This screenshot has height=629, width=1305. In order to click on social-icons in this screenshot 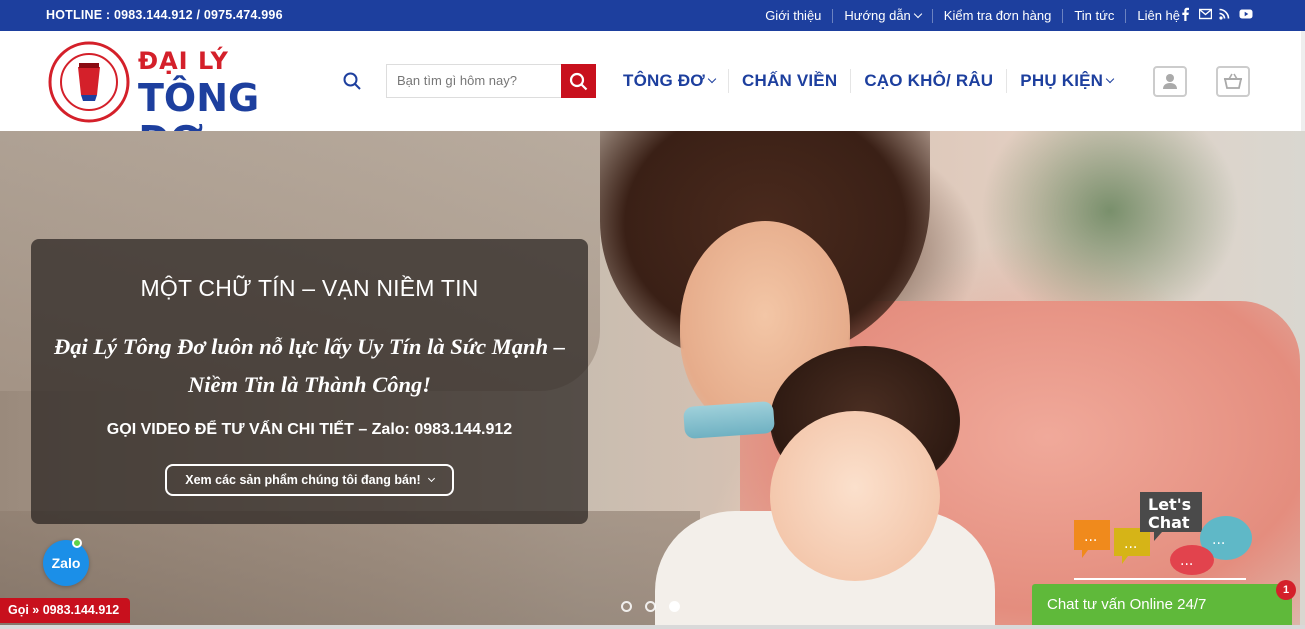, I will do `click(1216, 14)`.